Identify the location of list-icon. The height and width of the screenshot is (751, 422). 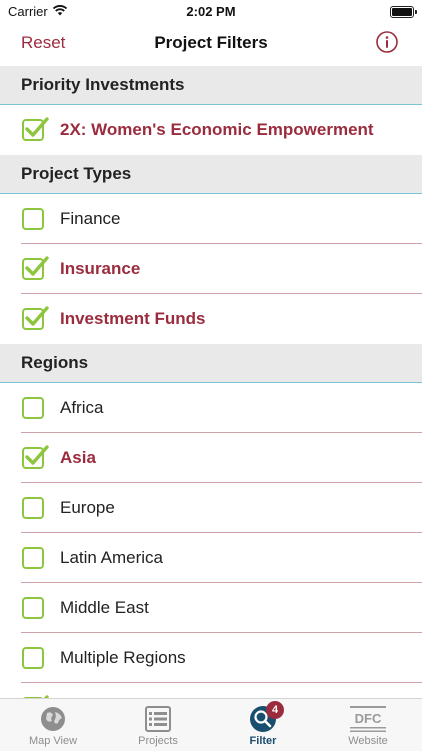
(158, 719).